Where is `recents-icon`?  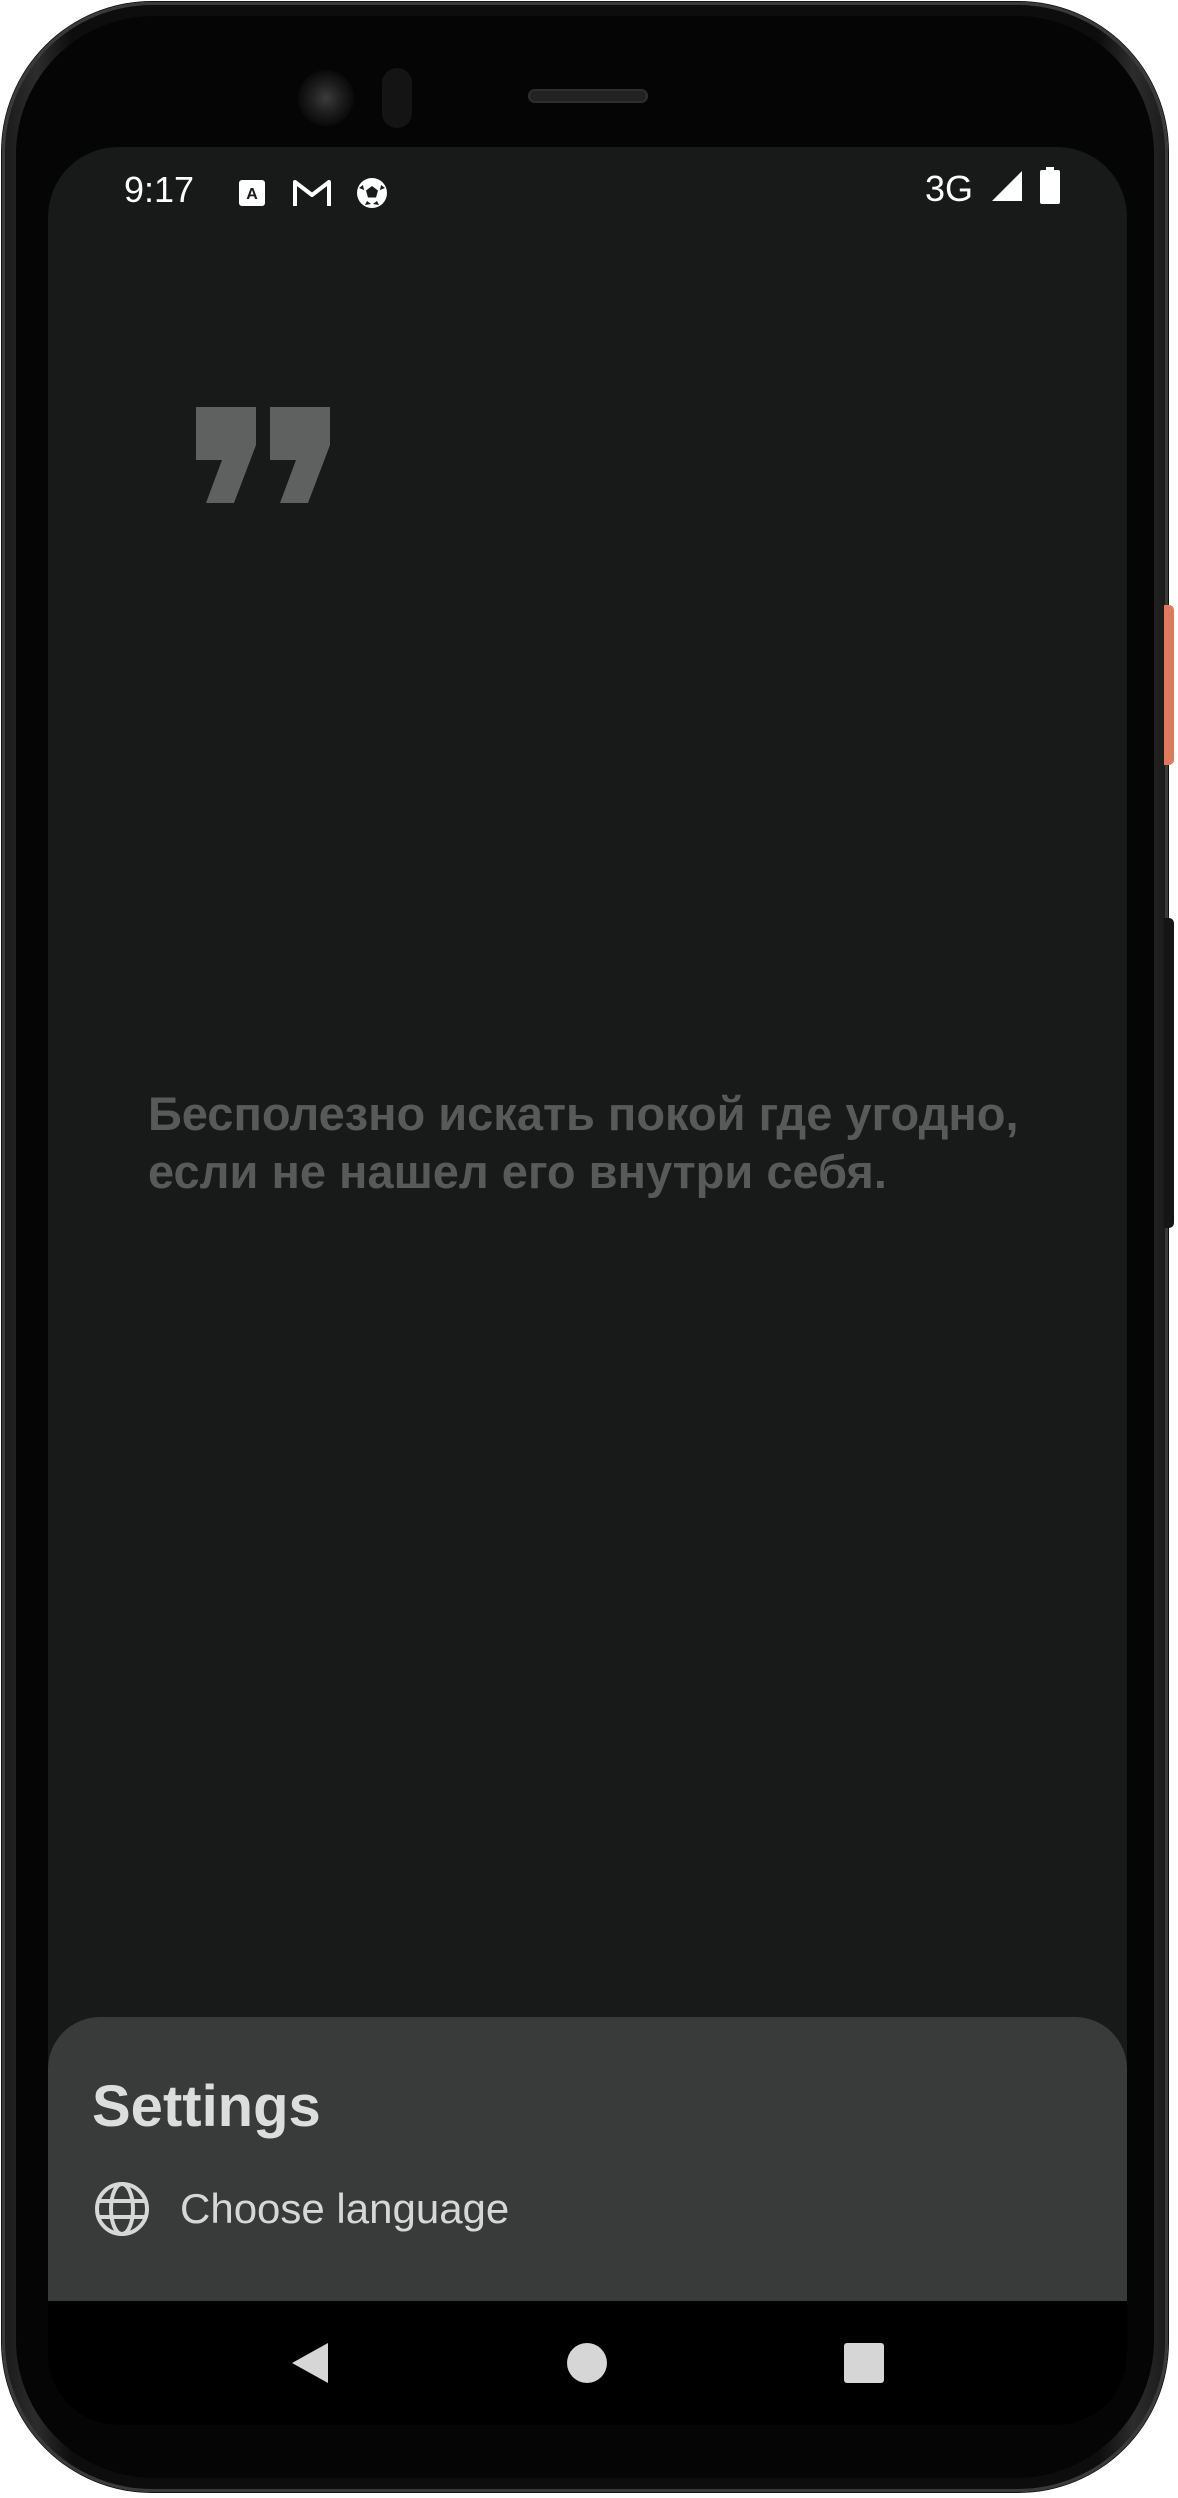
recents-icon is located at coordinates (864, 2363).